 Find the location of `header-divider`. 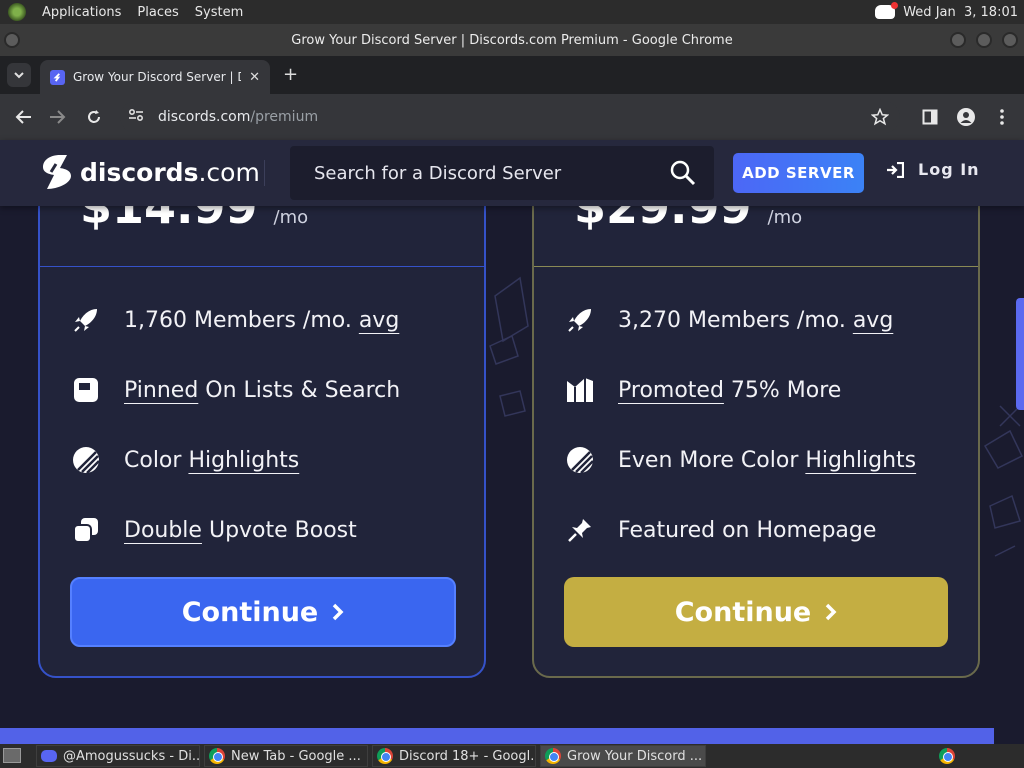

header-divider is located at coordinates (264, 173).